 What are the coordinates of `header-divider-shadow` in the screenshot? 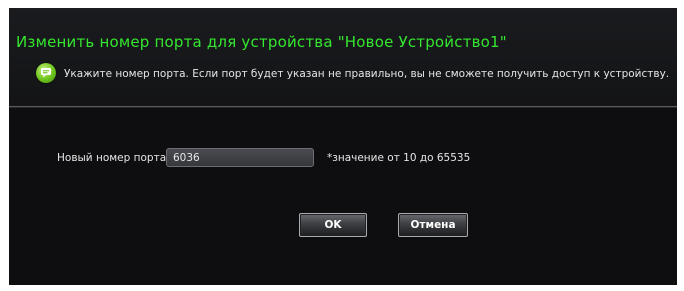 It's located at (343, 107).